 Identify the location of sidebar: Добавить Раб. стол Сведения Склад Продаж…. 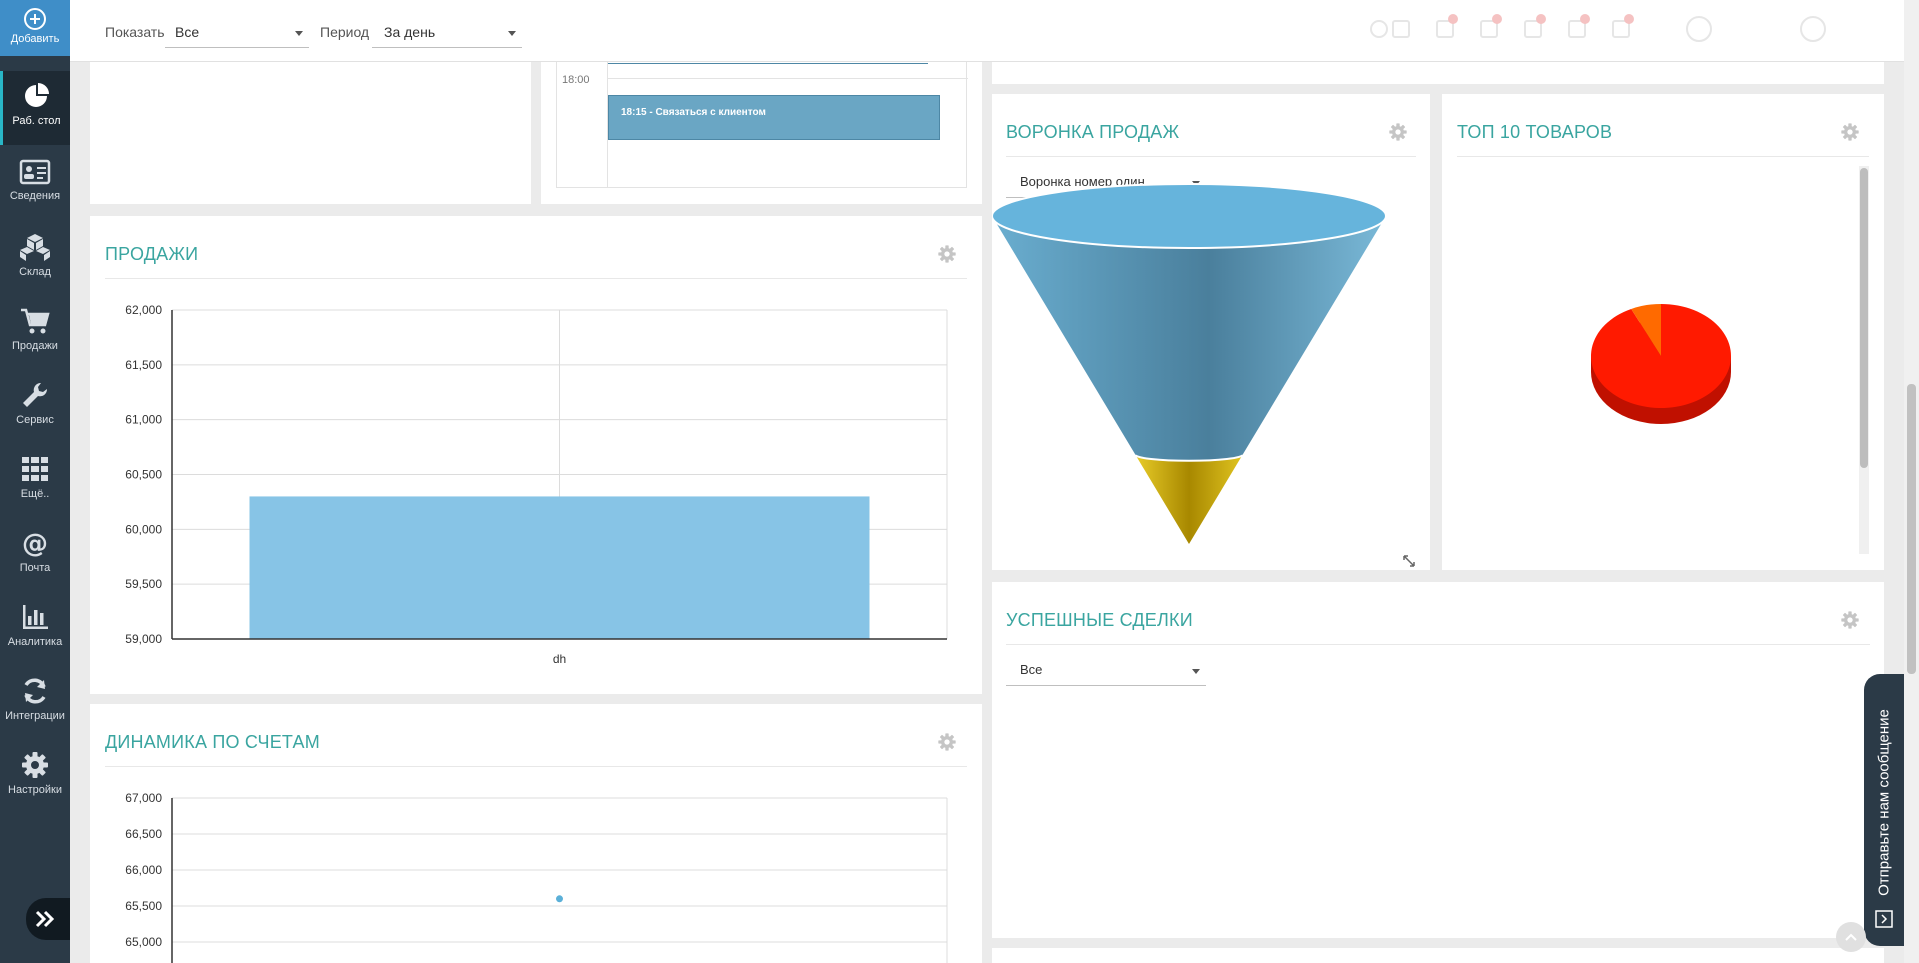
(35, 481).